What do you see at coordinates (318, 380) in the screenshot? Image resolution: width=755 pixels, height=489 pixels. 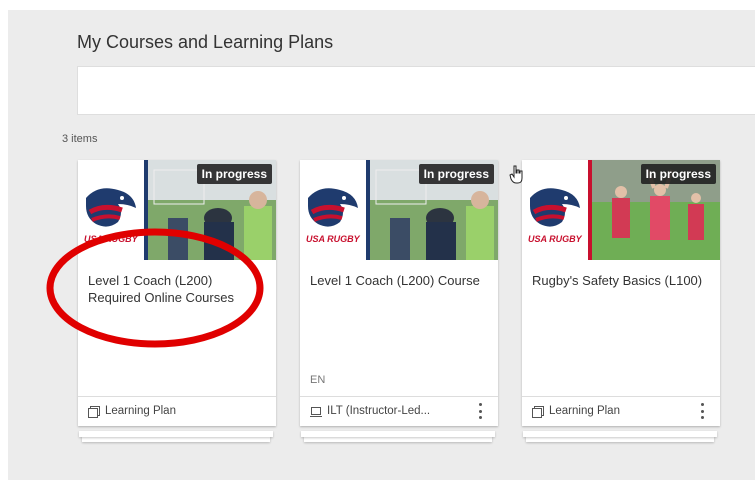 I see `card-language: EN` at bounding box center [318, 380].